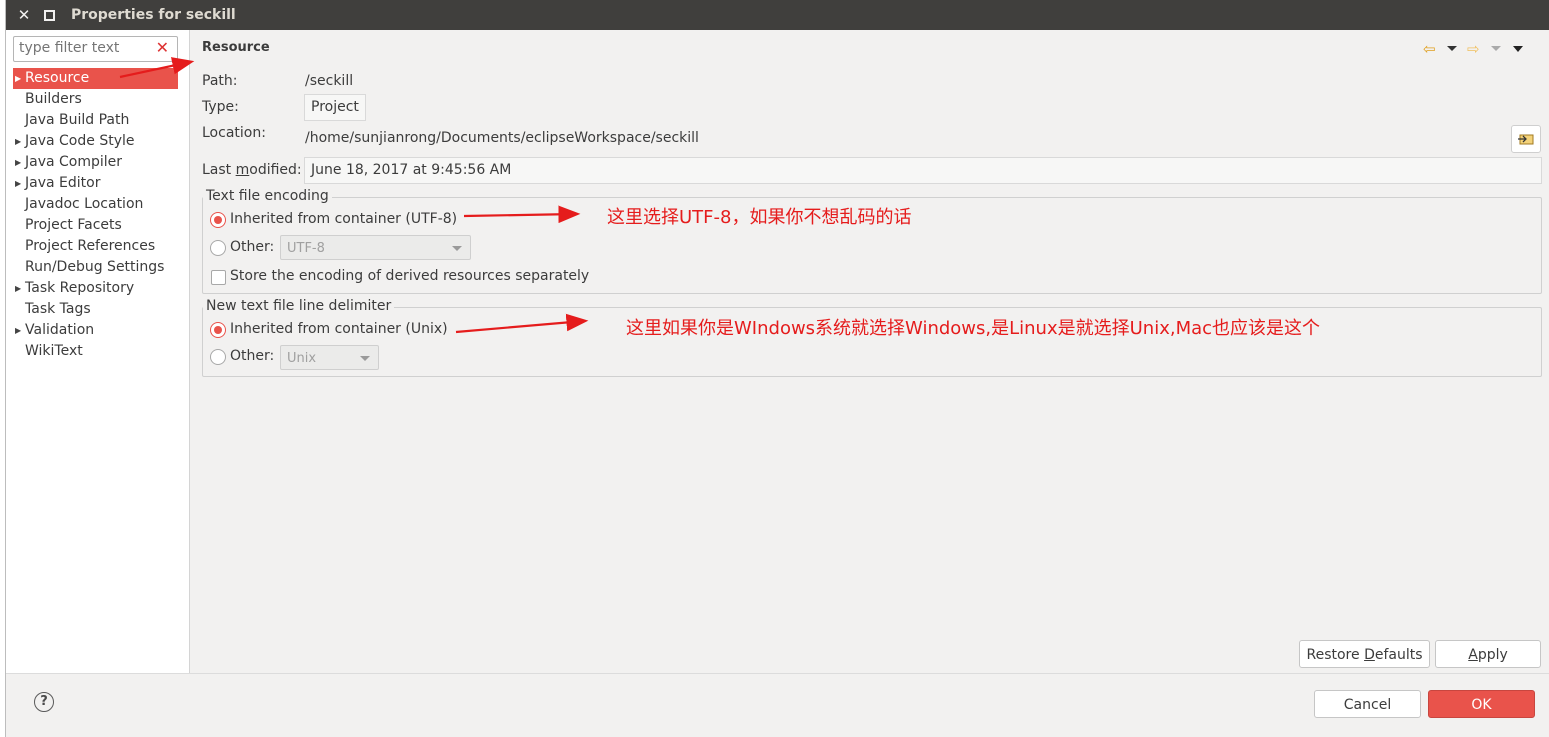 Image resolution: width=1549 pixels, height=737 pixels. I want to click on annotation-arrows, so click(354, 195).